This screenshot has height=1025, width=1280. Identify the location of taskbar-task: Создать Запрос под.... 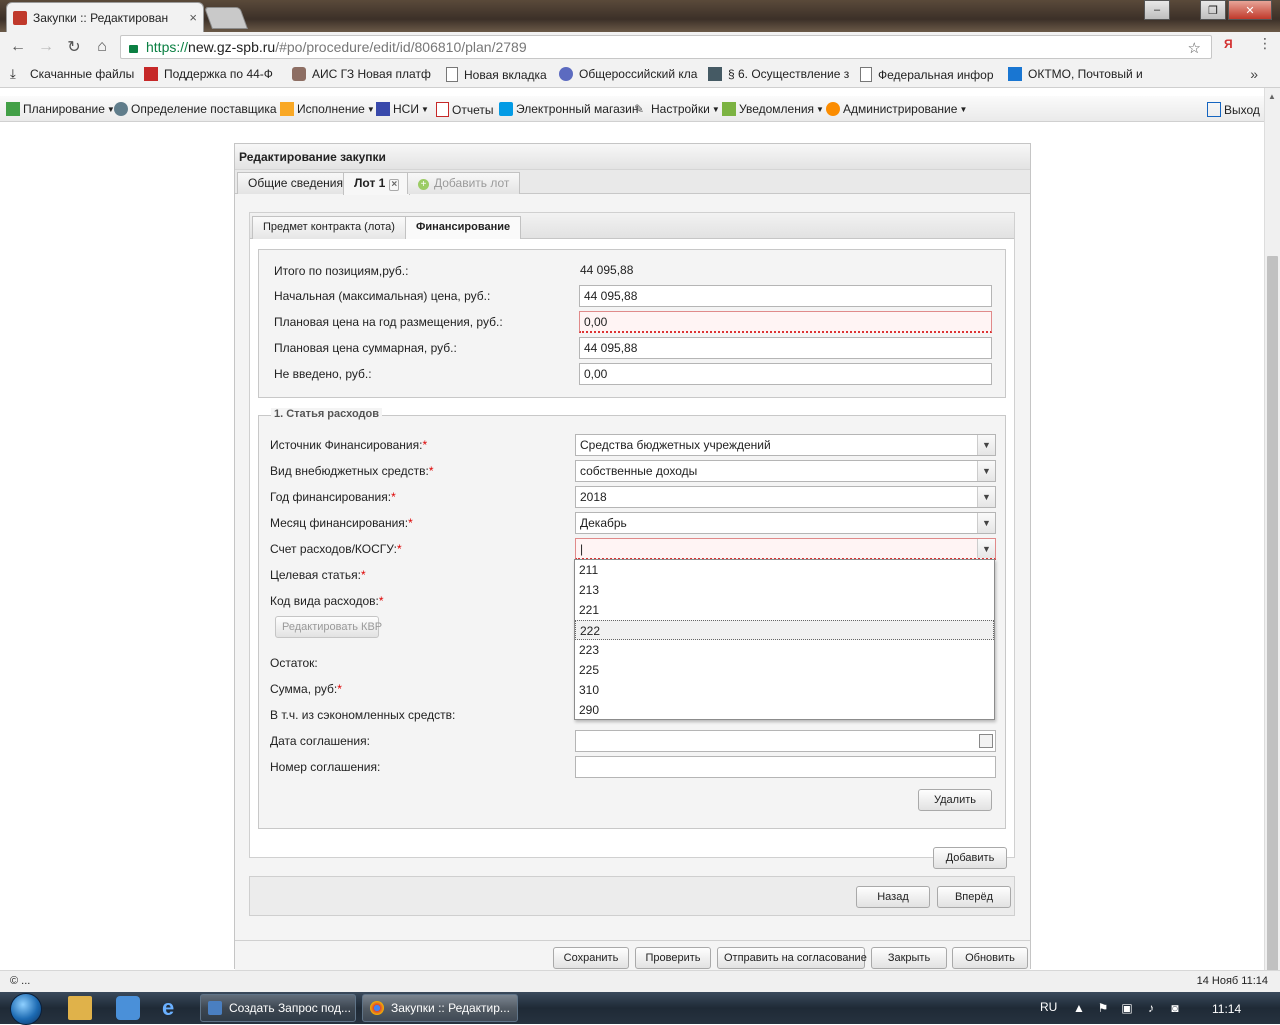
(278, 1008).